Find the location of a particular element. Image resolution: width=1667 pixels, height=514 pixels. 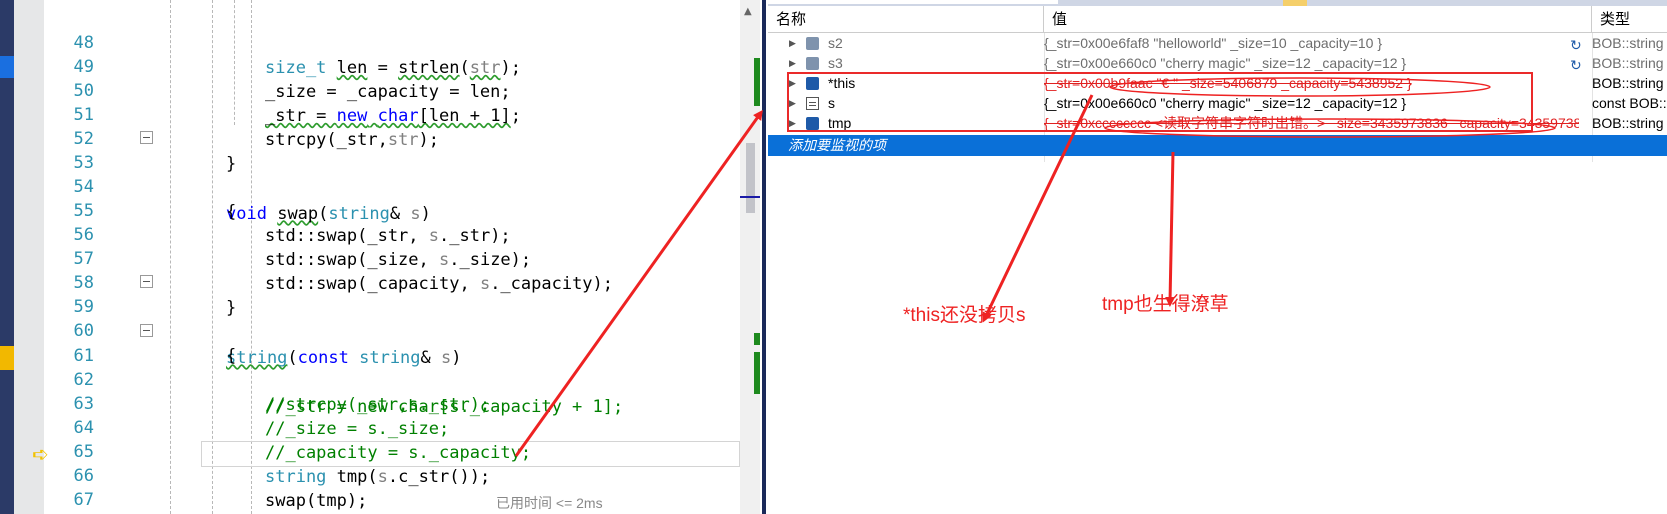

code-line: 49 _size = _capacity = len; is located at coordinates (398, 66).